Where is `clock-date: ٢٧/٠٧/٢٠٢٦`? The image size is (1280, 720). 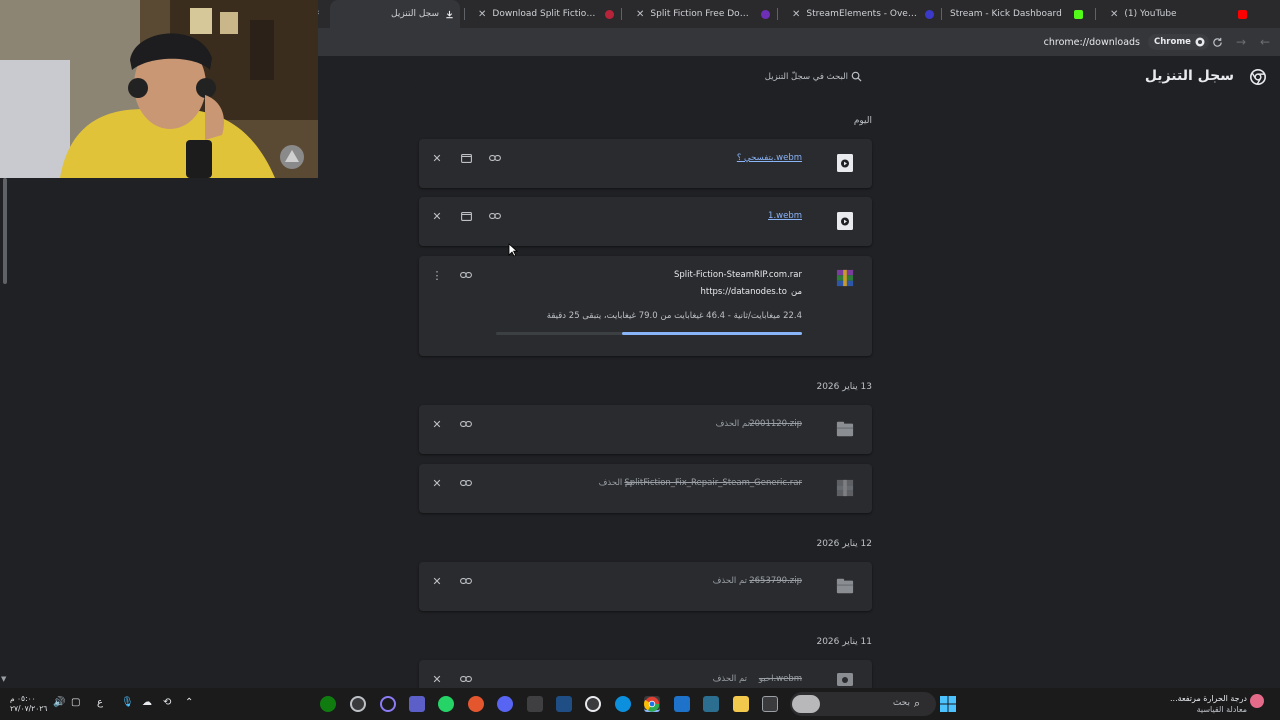
clock-date: ٢٧/٠٧/٢٠٢٦ is located at coordinates (29, 708).